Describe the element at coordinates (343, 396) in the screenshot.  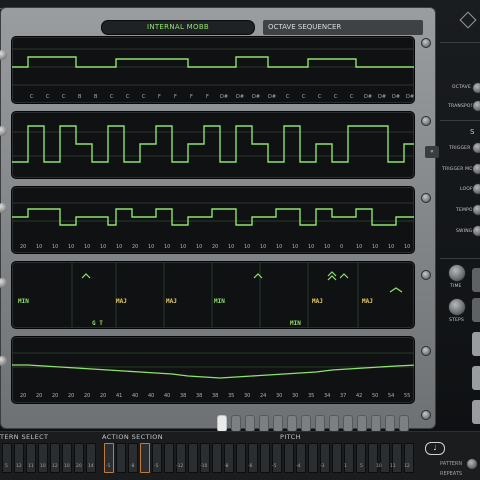
I see `lane-5-step-label: 37` at that location.